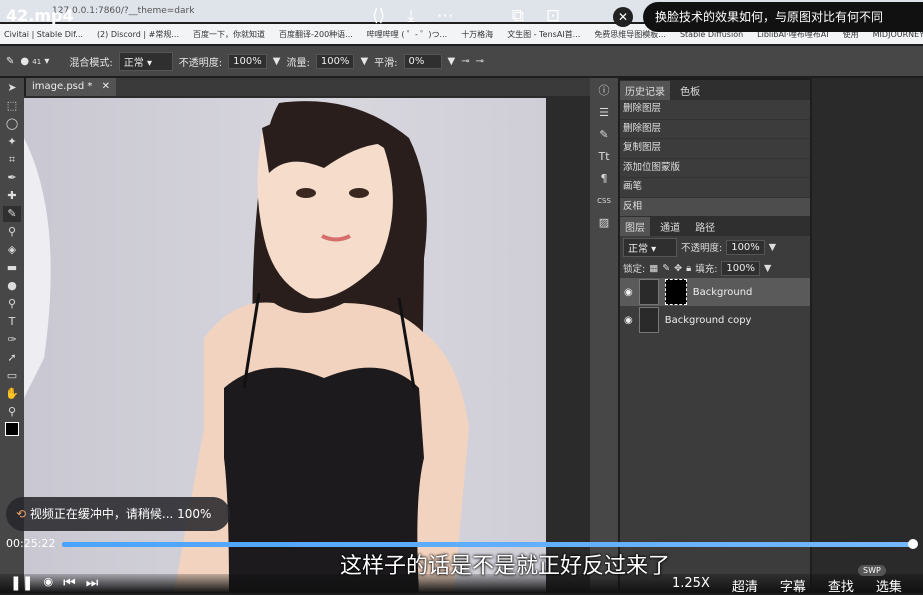  Describe the element at coordinates (335, 61) in the screenshot. I see `flow-field: 100%` at that location.